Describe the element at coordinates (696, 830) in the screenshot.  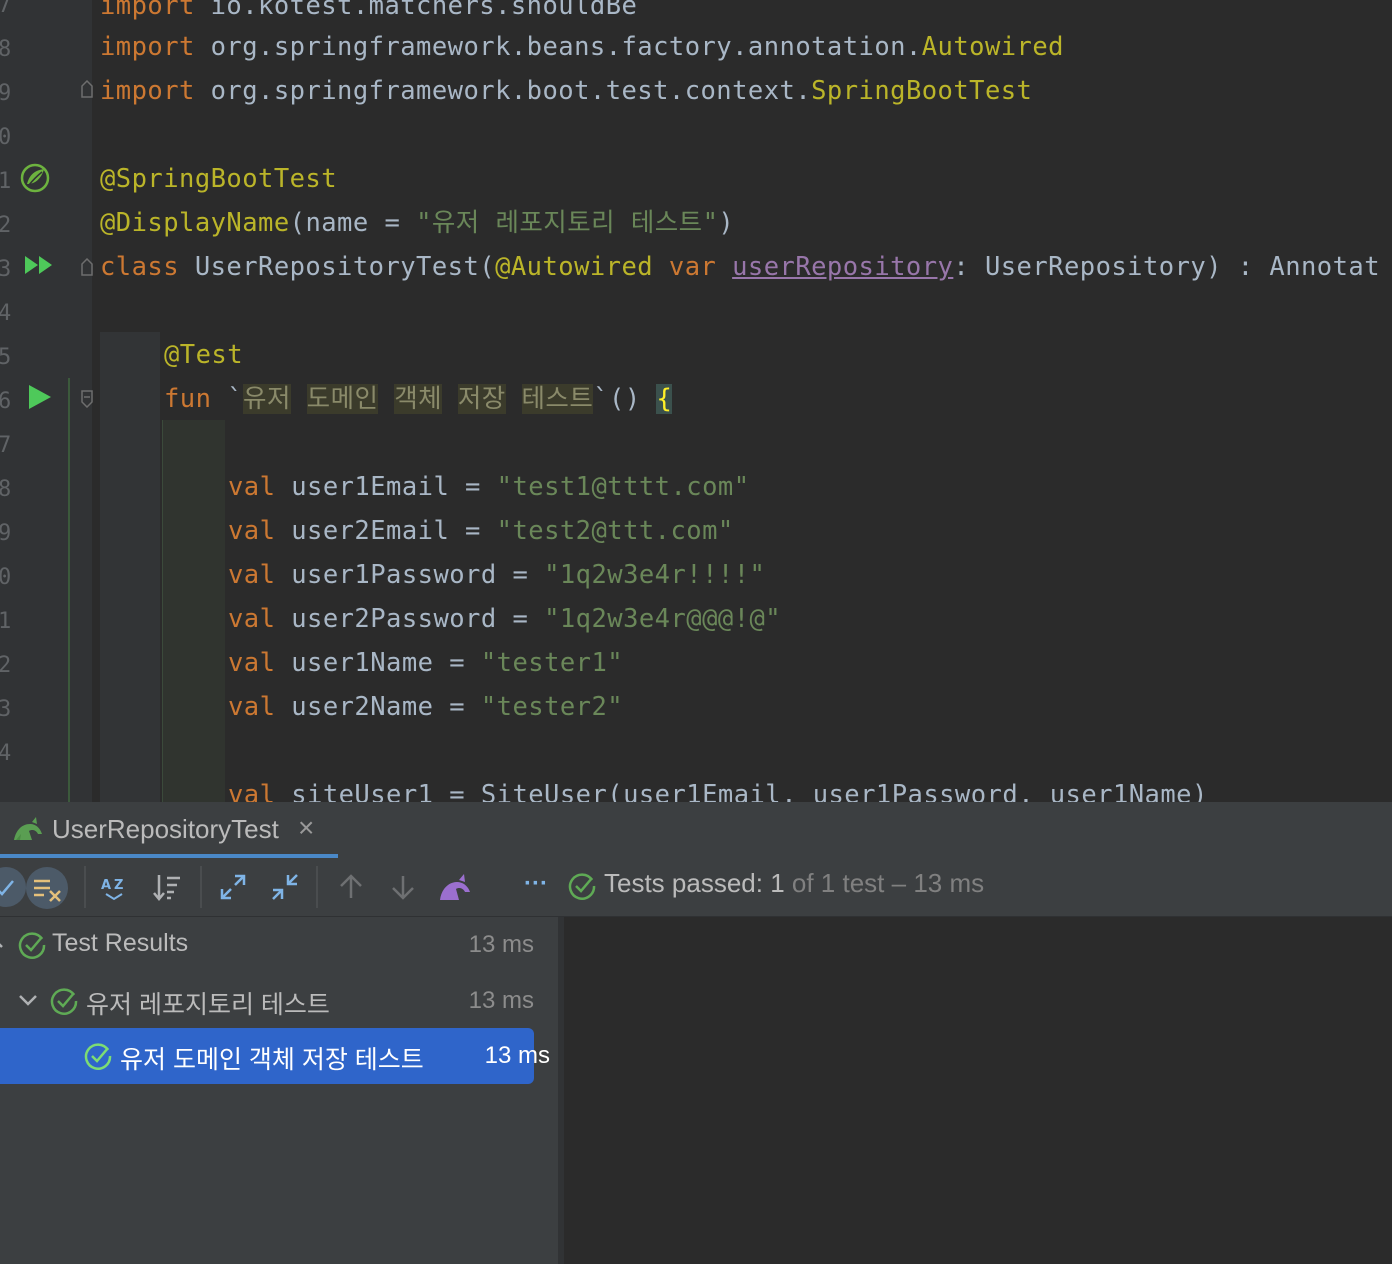
I see `run-tool-window-tabbar: UserRepositoryTest ×` at that location.